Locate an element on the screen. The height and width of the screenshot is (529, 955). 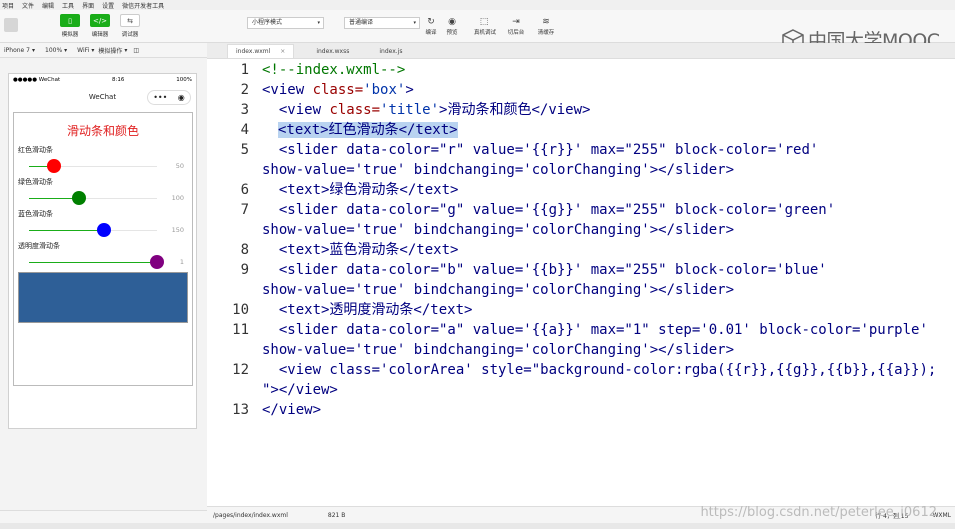
code-line-selected: <text>红色滑动条</text> is located at coordinates (368, 130).